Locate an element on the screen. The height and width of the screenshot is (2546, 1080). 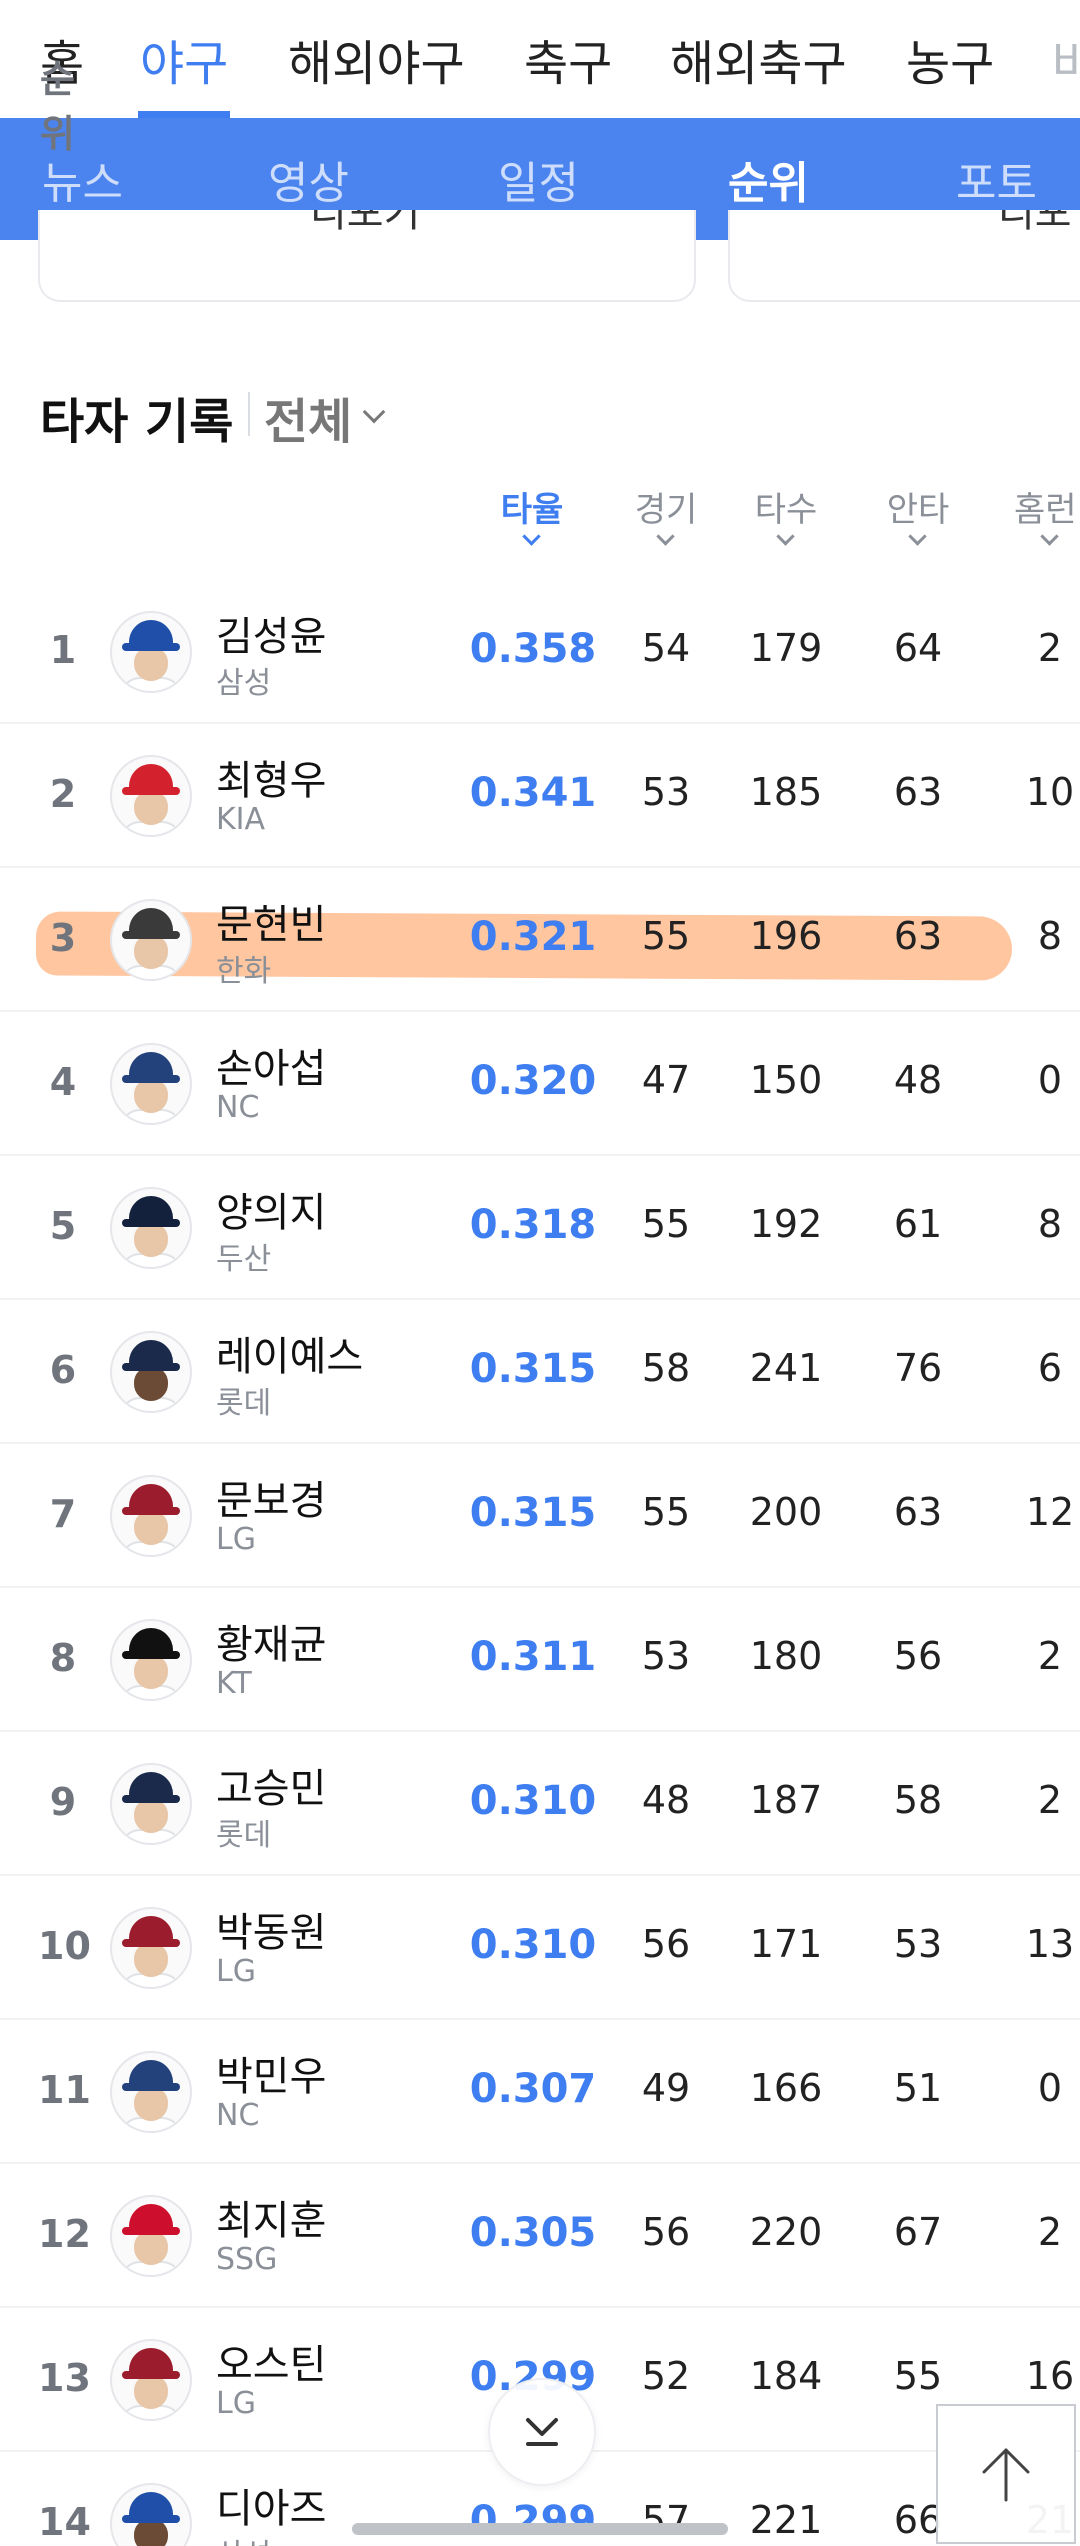
stat-at-bats: 171 is located at coordinates (786, 1944).